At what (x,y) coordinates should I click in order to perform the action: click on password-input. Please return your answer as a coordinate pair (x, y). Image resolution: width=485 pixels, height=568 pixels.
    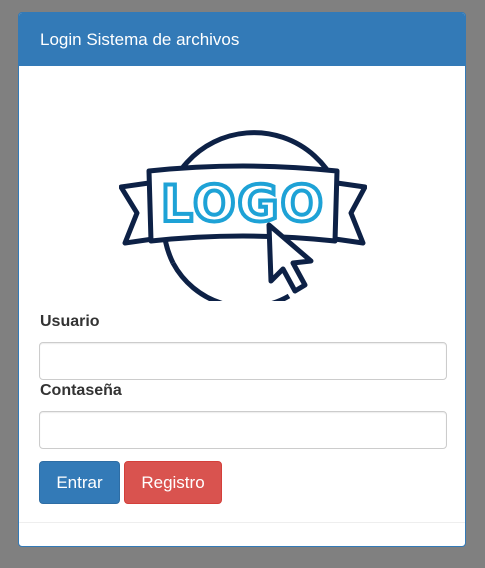
    Looking at the image, I should click on (243, 430).